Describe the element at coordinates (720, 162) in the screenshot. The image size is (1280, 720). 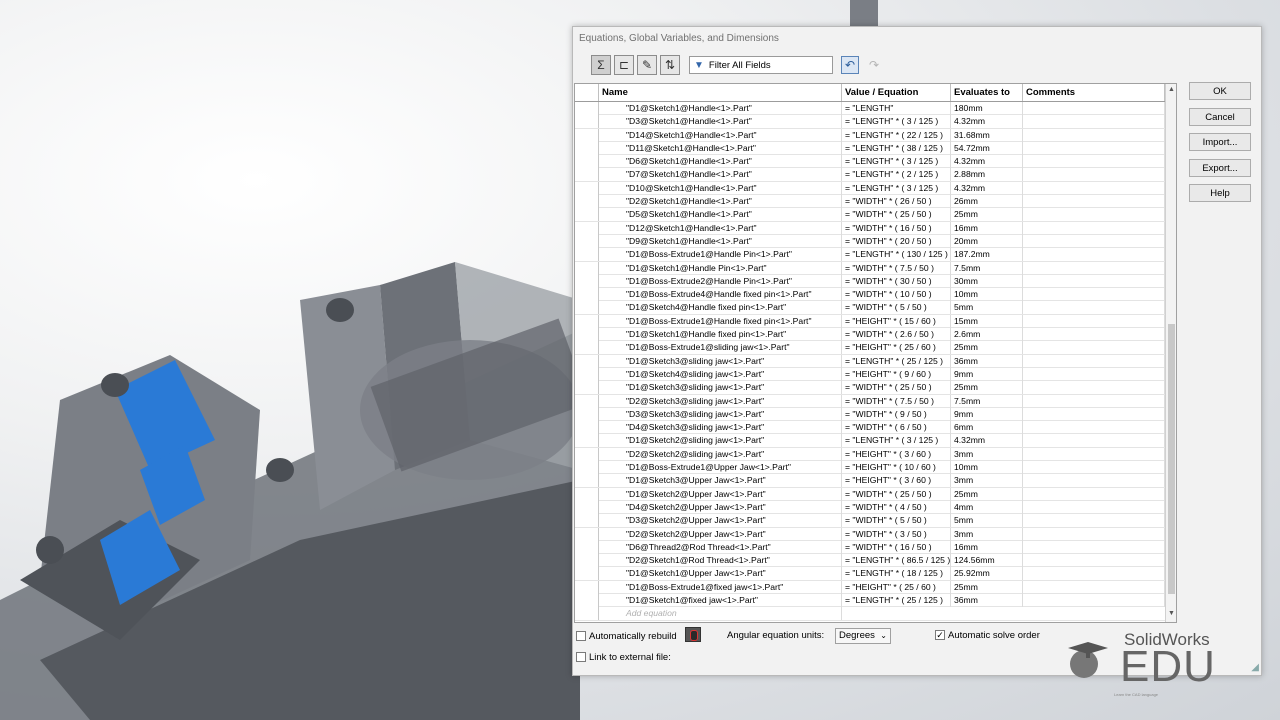
I see `name-cell: "D6@Sketch1@Handle<1>.Part"` at that location.